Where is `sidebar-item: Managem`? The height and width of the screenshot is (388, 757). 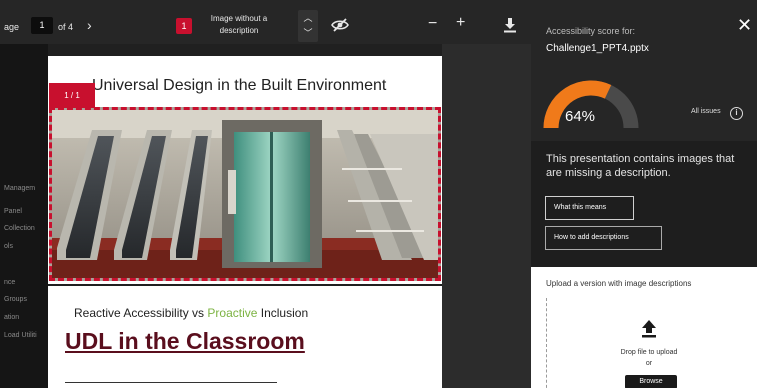 sidebar-item: Managem is located at coordinates (19, 188).